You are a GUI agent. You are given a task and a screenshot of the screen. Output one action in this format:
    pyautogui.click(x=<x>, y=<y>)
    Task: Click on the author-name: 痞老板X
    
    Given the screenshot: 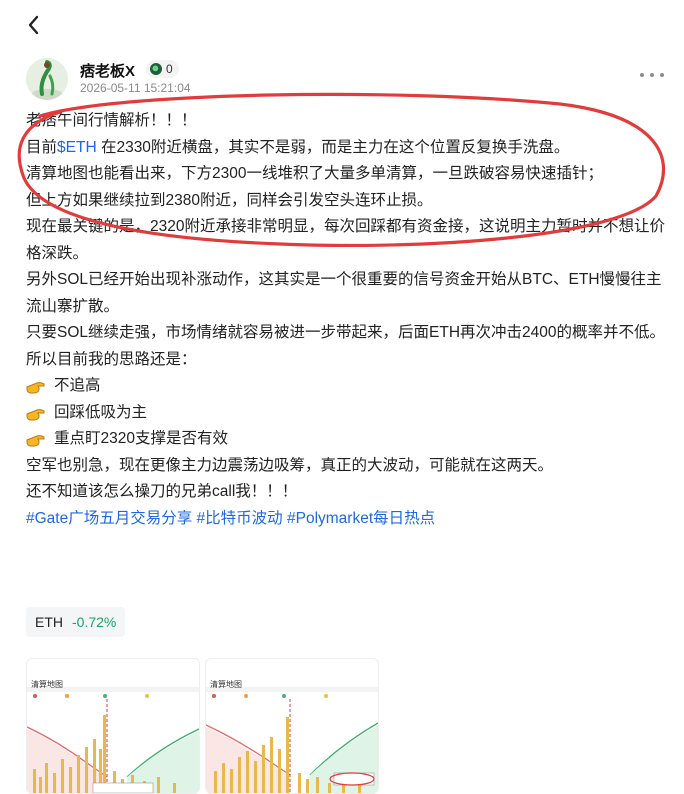 What is the action you would take?
    pyautogui.click(x=107, y=70)
    